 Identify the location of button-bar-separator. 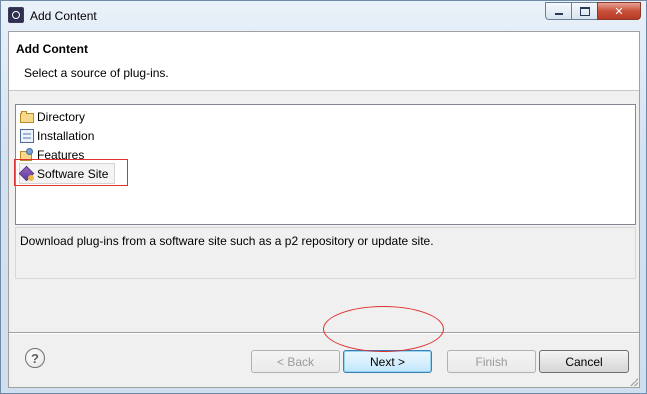
(324, 333).